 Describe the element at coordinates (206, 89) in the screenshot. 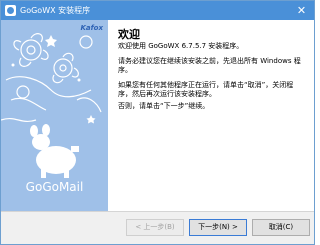

I see `cancel-instructions-text: 如果您有任何其他程序正在运行，请单击“取消”，关闭程序，然后再次运行该安装程序。` at that location.